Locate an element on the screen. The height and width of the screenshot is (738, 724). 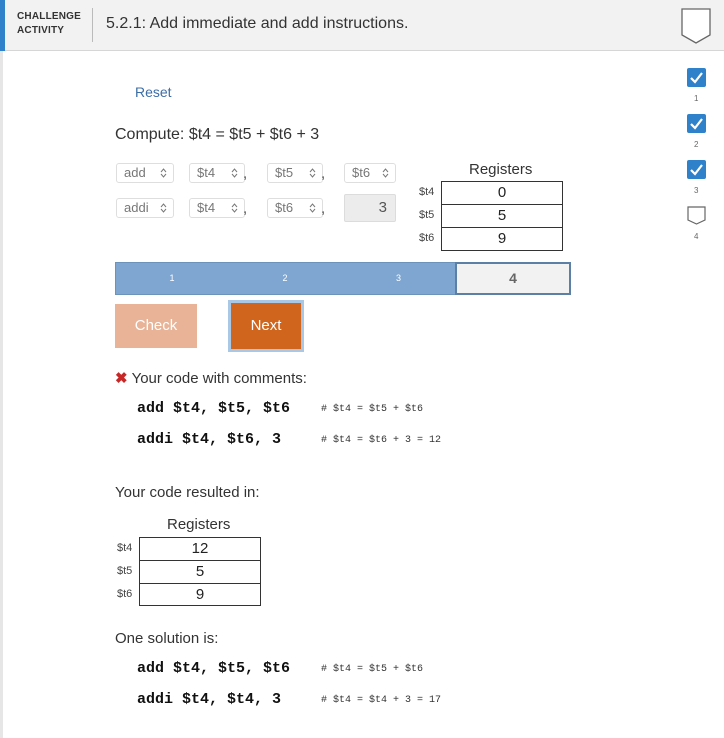
header-divider is located at coordinates (92, 25).